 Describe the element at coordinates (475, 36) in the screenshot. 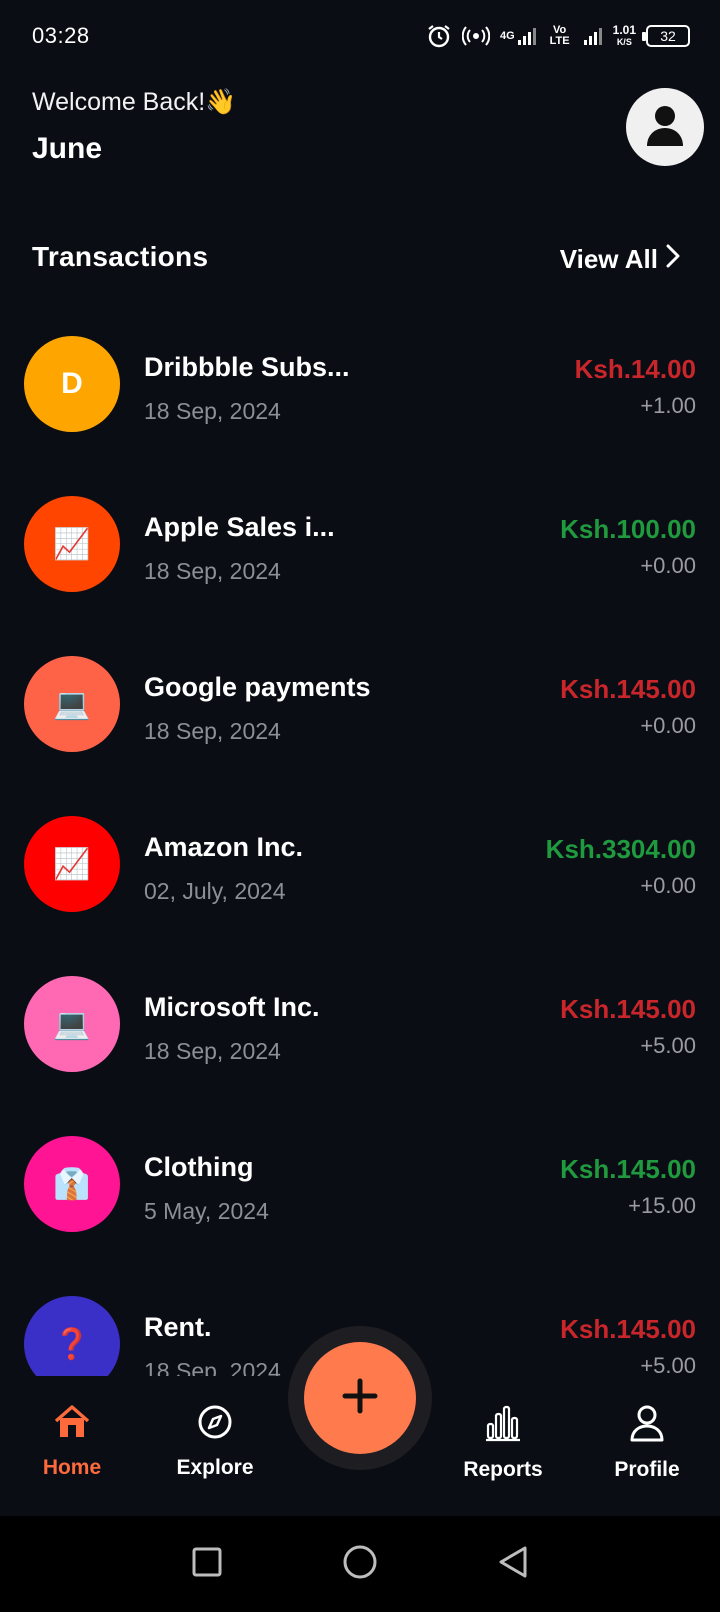

I see `hotspot-icon` at that location.